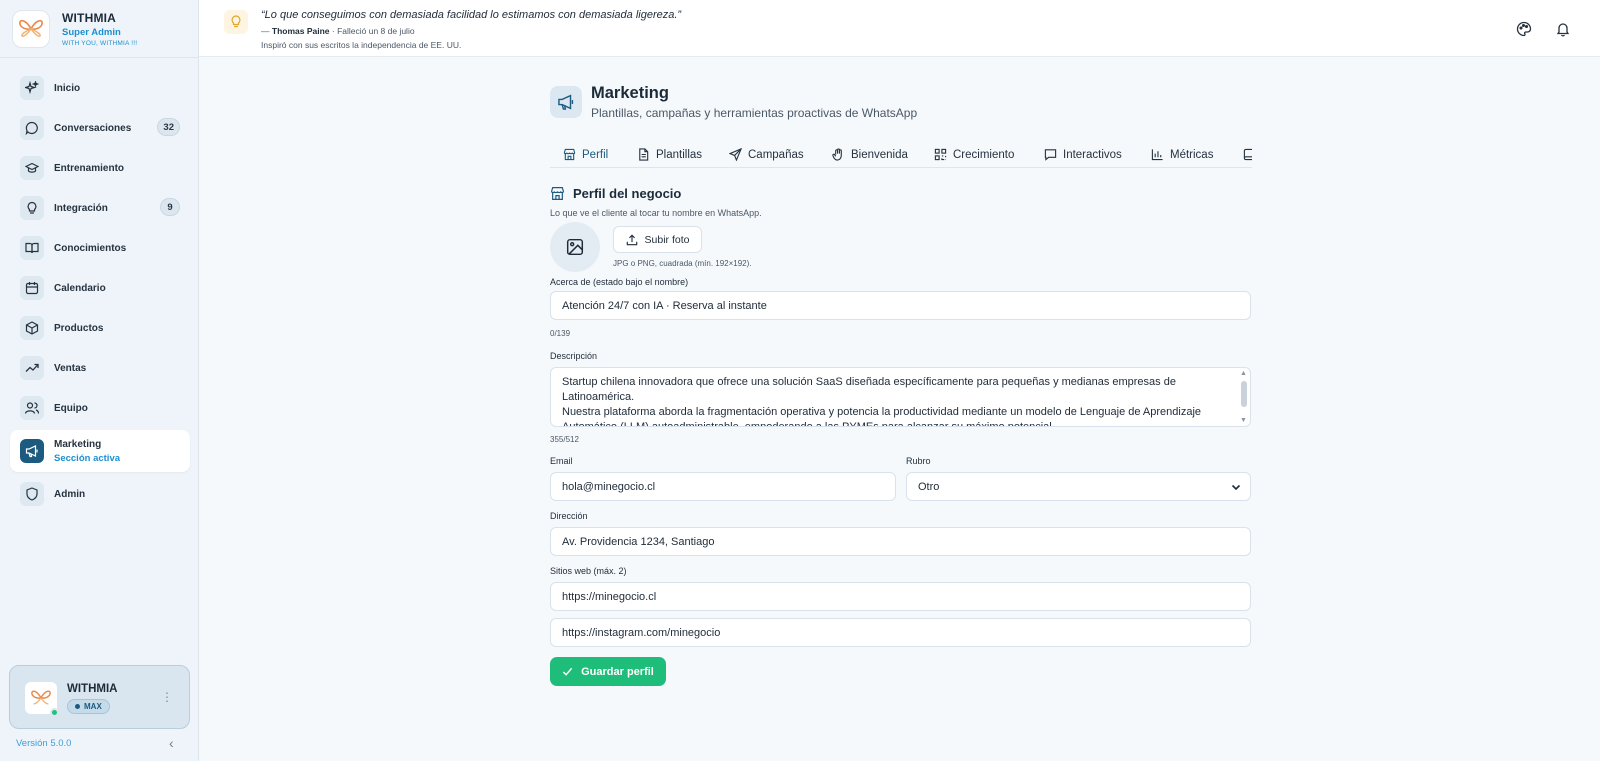 The image size is (1600, 761). Describe the element at coordinates (170, 207) in the screenshot. I see `count-badge: 9` at that location.